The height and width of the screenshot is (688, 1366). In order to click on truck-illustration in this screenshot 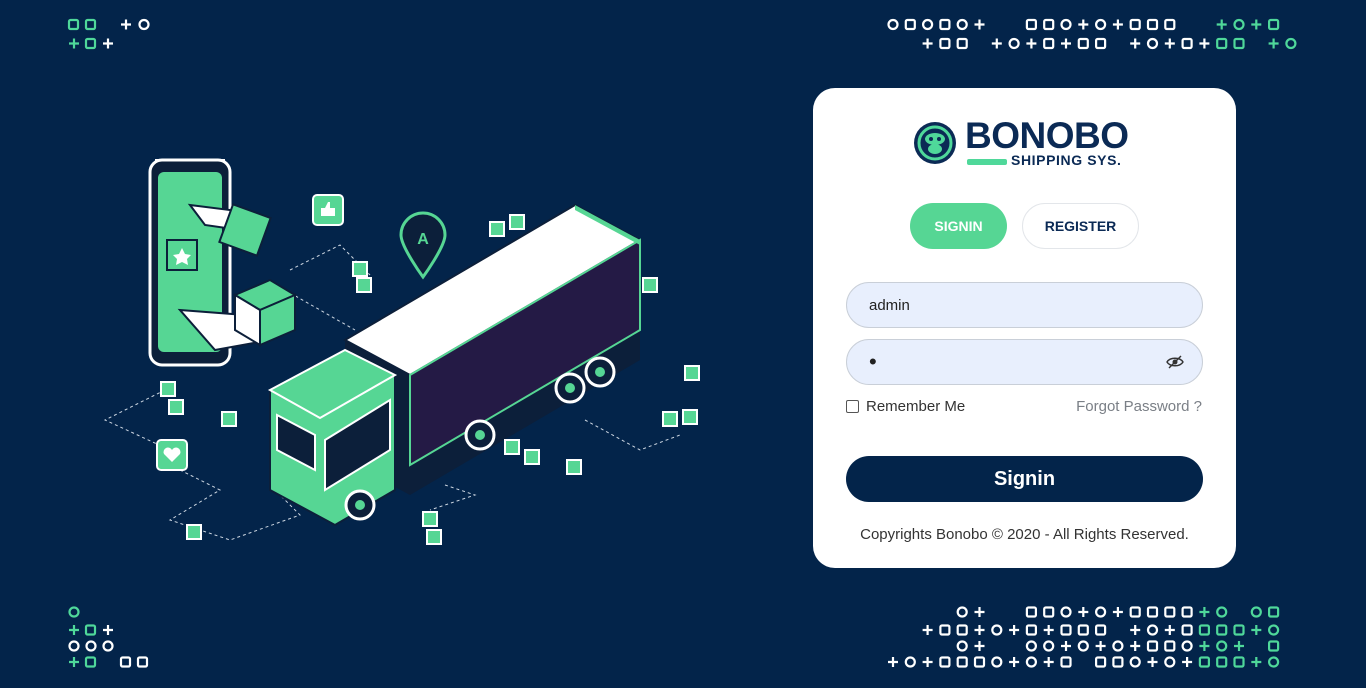, I will do `click(455, 365)`.